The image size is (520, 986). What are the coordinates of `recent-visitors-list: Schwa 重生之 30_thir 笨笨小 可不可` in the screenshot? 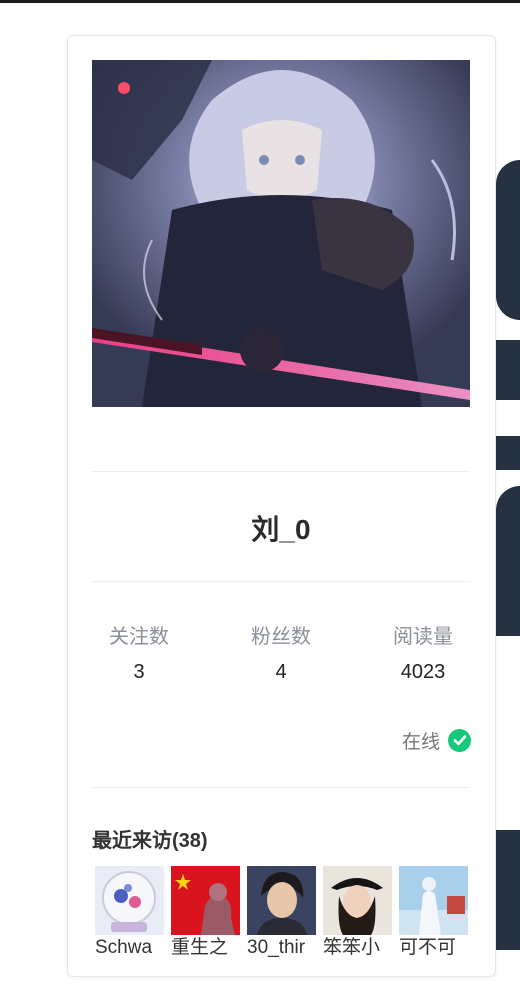 It's located at (285, 926).